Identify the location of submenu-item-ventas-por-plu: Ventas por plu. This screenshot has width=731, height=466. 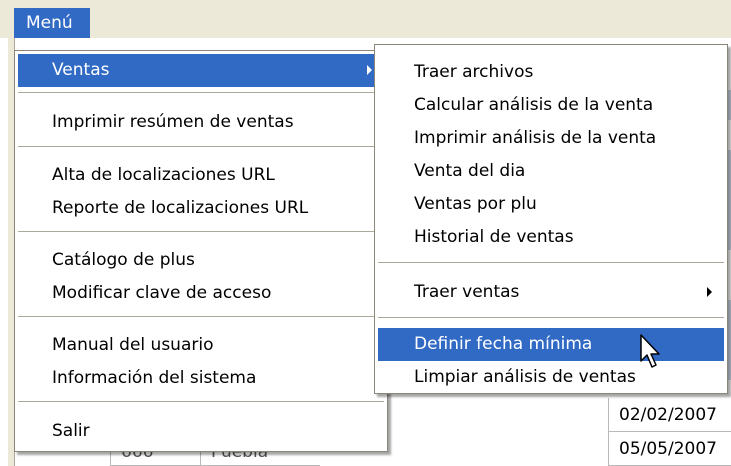
(551, 204).